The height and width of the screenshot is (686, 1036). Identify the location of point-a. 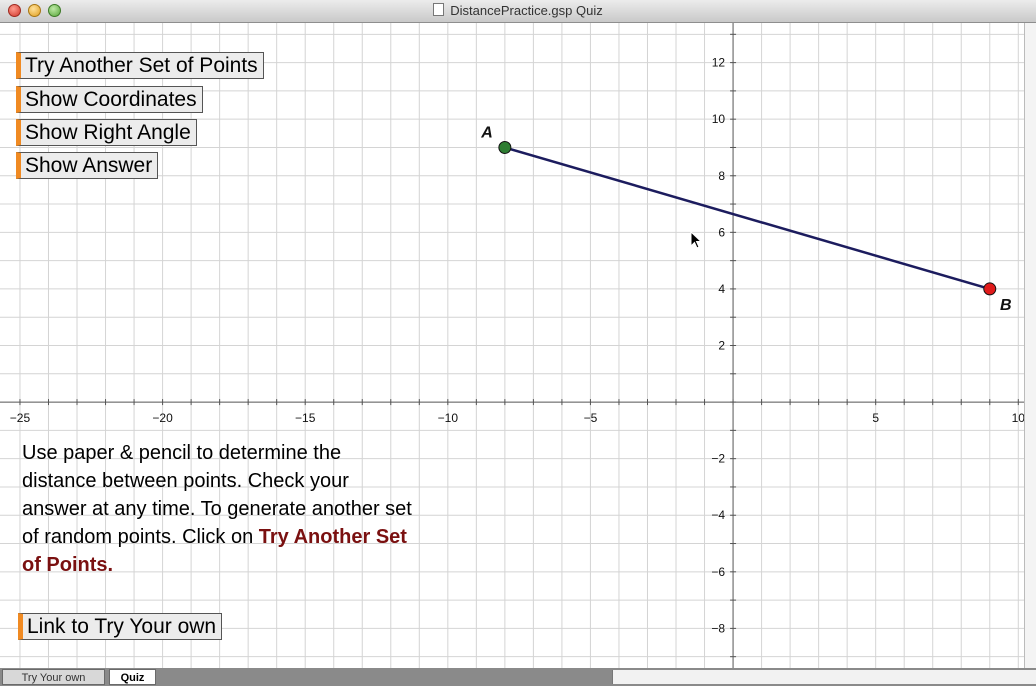
(505, 147).